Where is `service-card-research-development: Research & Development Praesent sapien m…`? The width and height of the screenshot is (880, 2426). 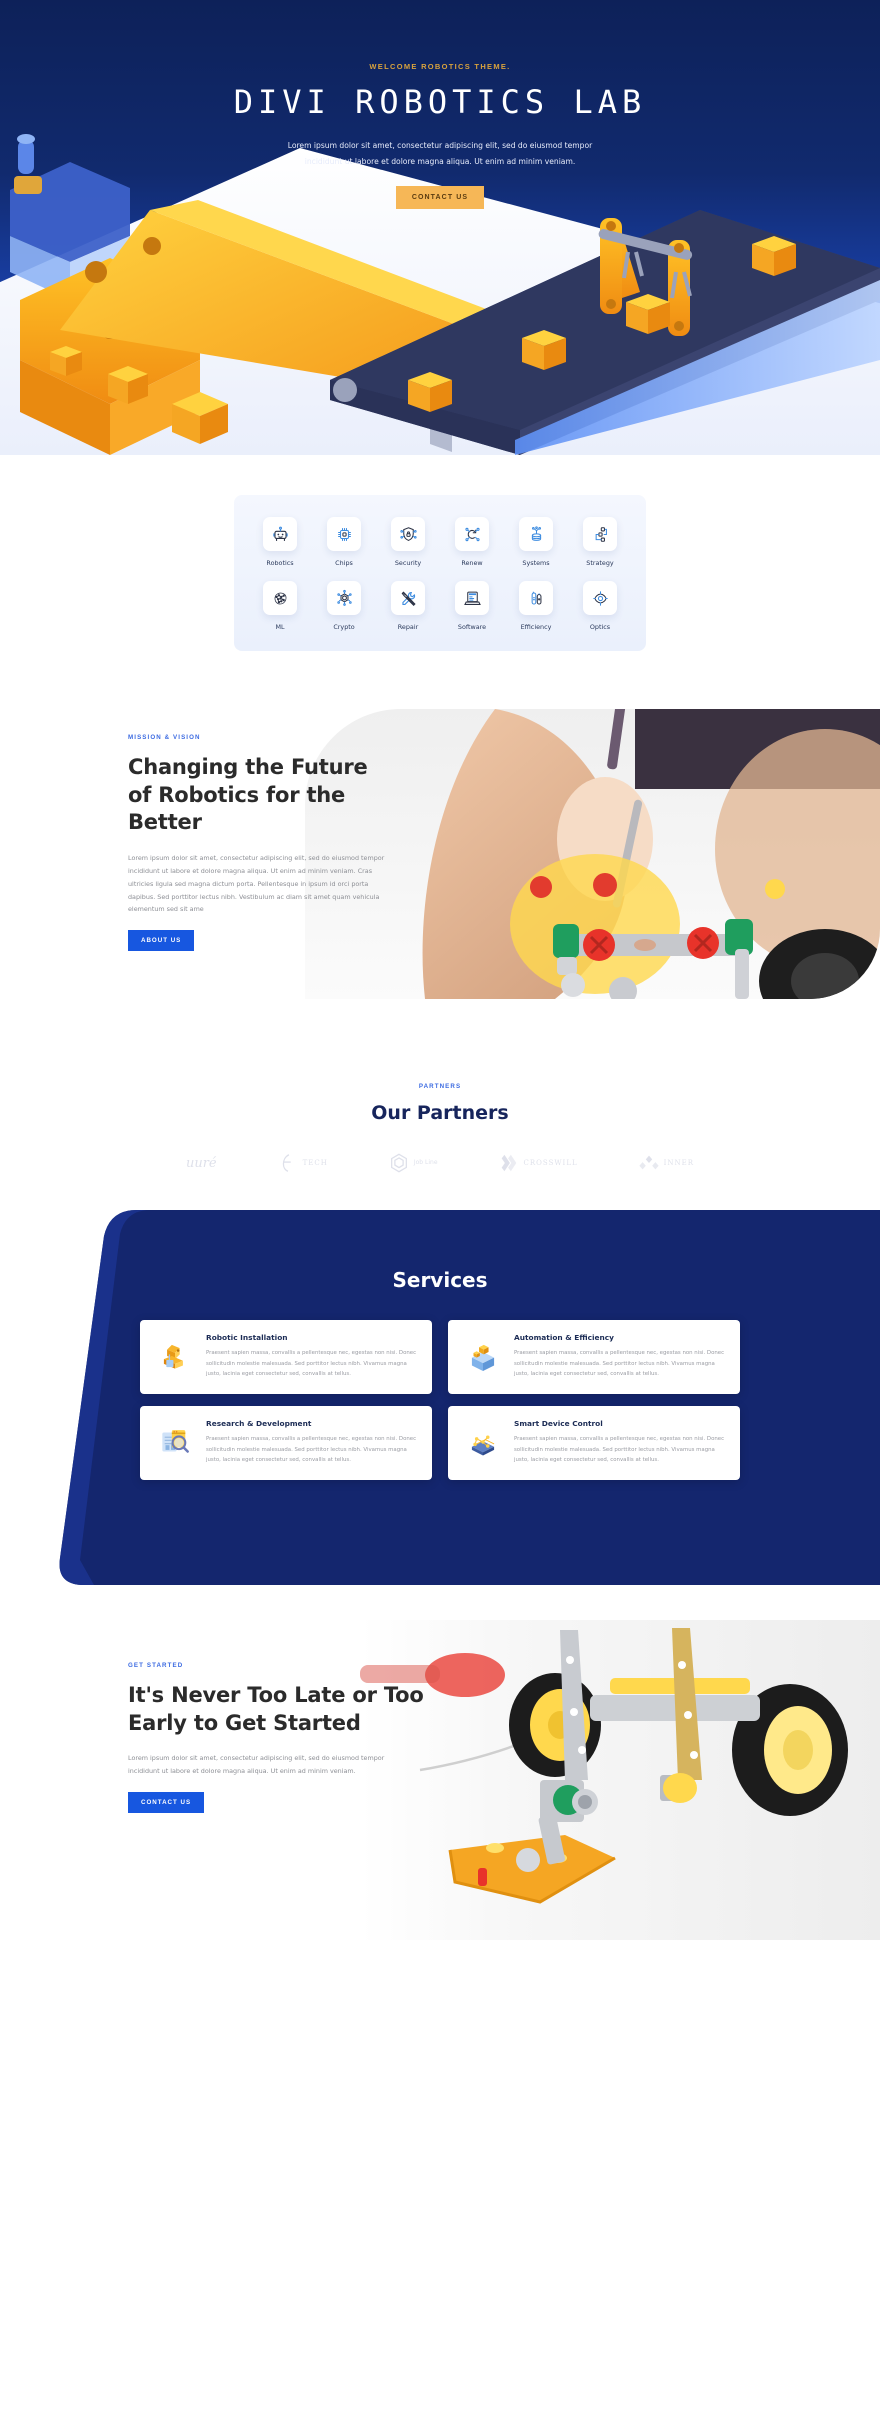
service-card-research-development: Research & Development Praesent sapien m… is located at coordinates (286, 1443).